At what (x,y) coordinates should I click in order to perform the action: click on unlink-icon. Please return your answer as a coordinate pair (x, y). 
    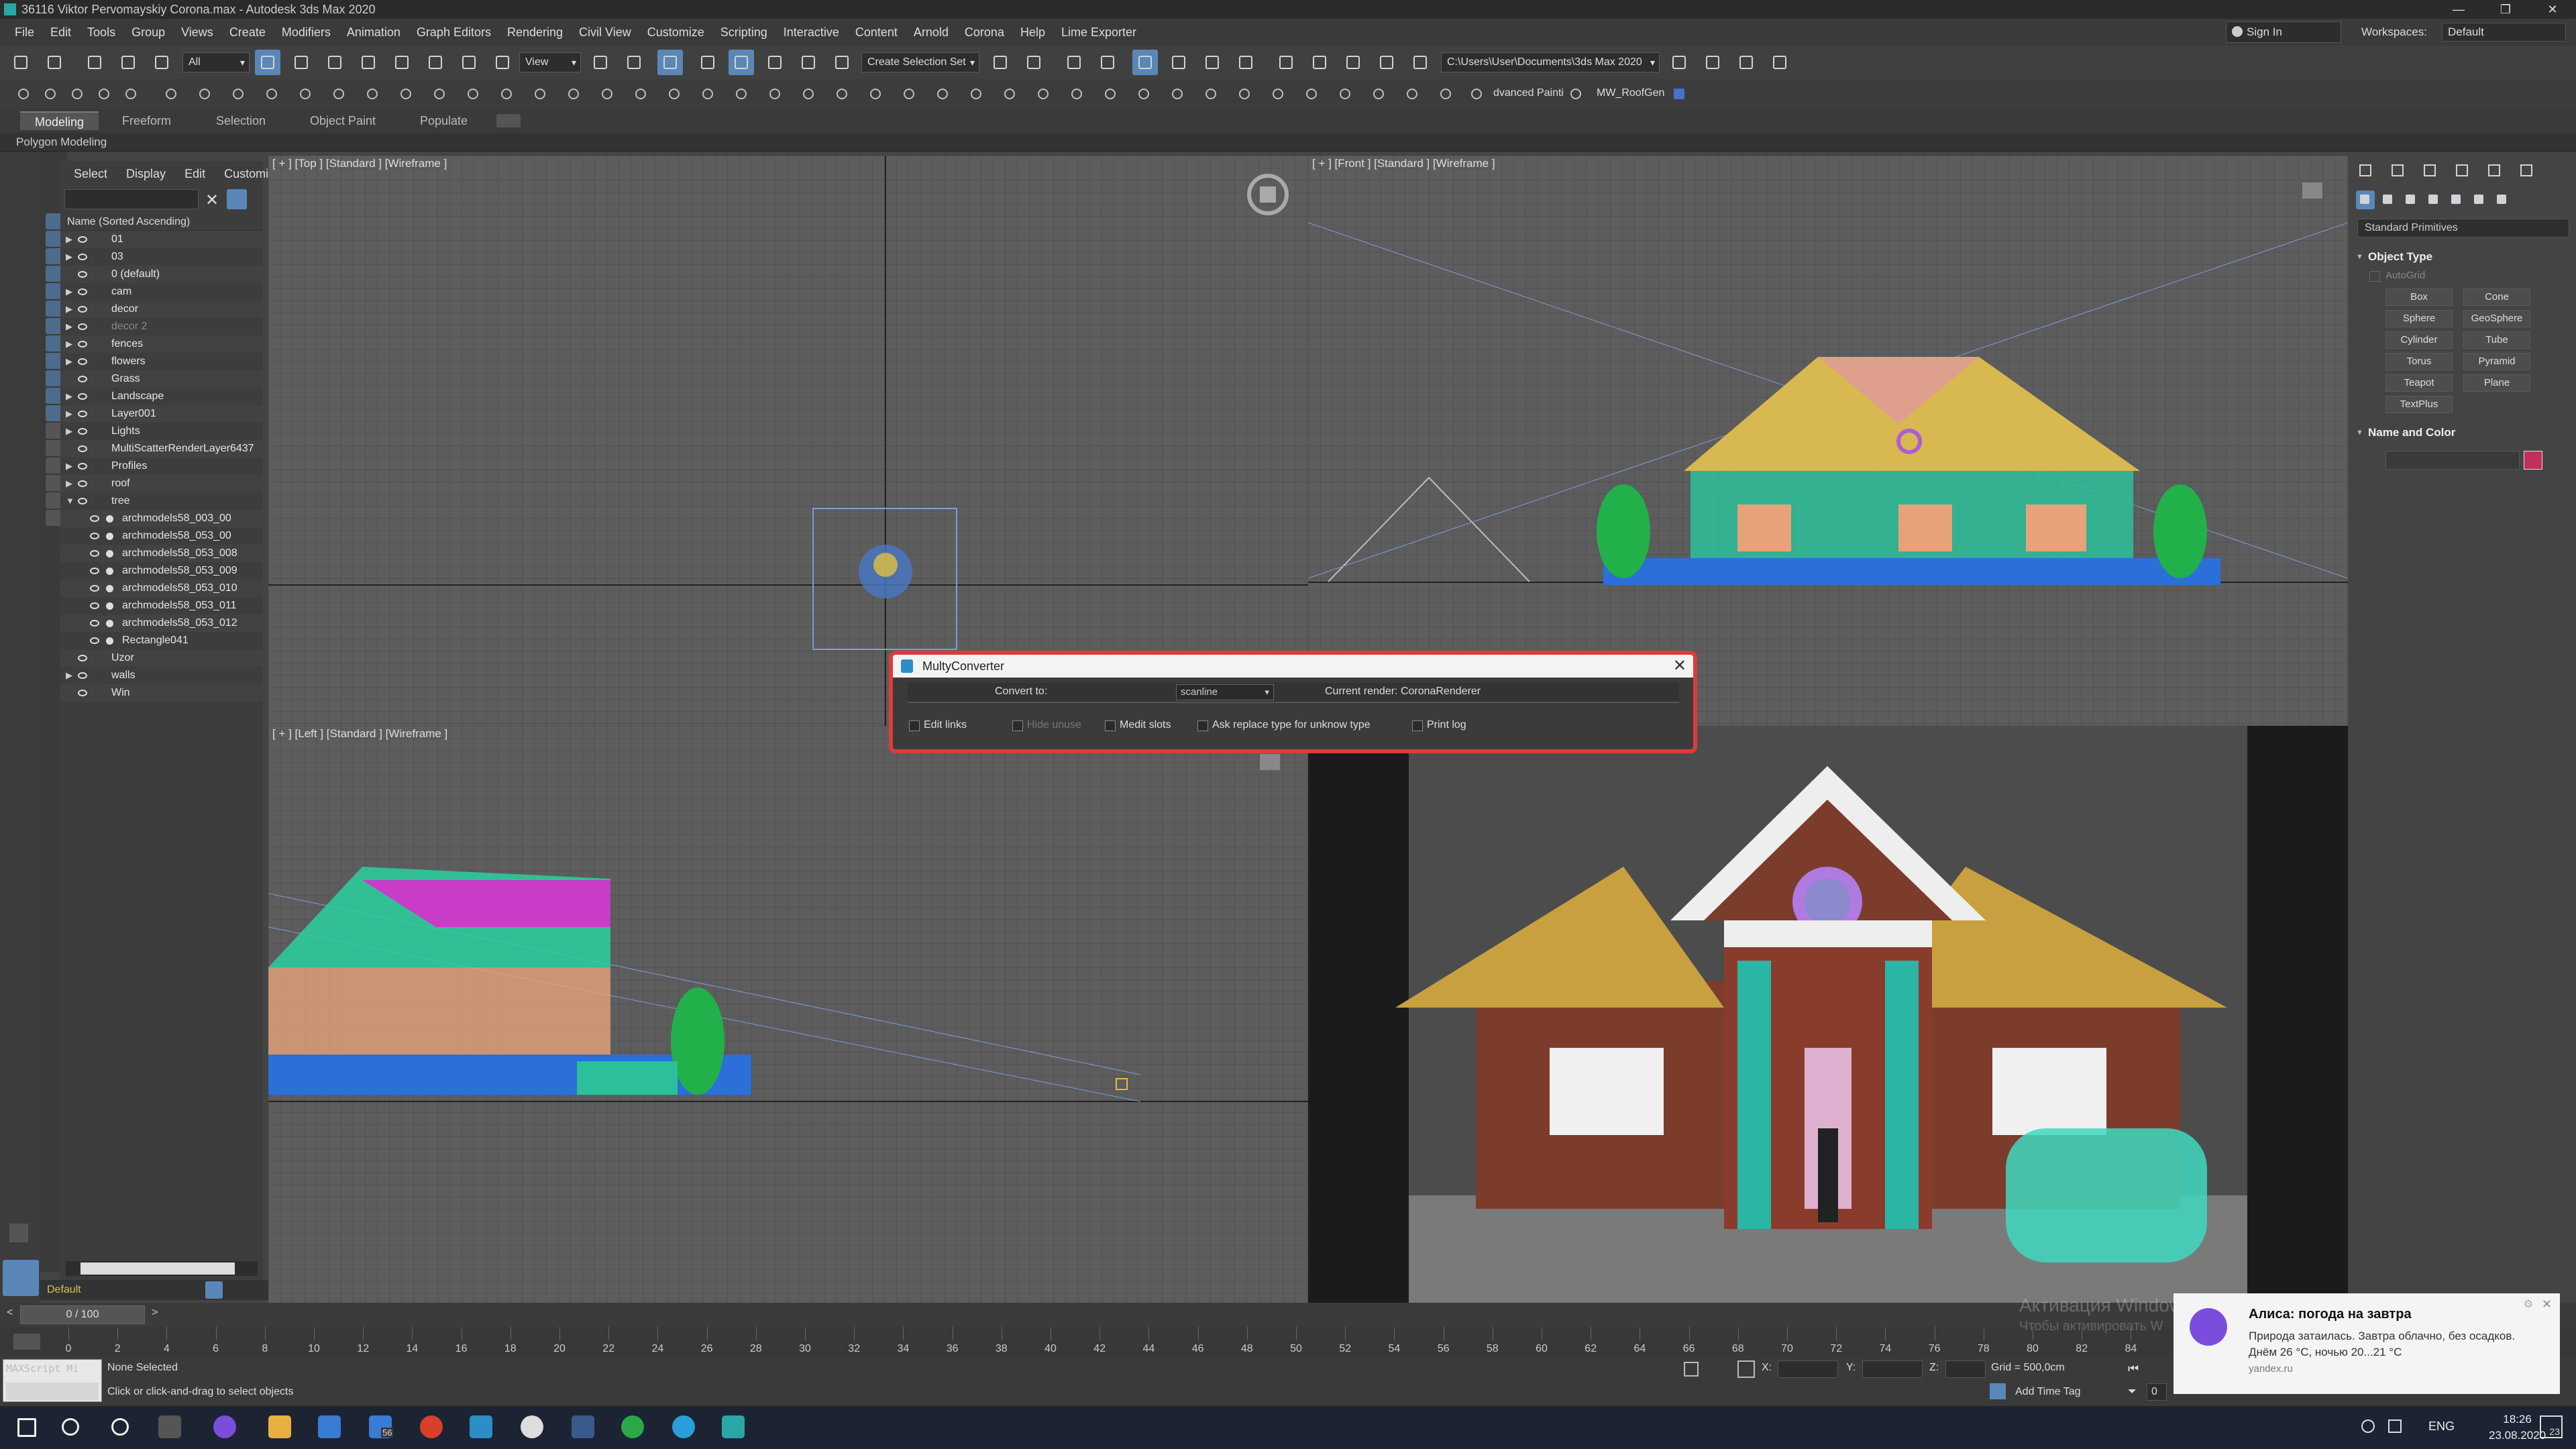
    Looking at the image, I should click on (128, 62).